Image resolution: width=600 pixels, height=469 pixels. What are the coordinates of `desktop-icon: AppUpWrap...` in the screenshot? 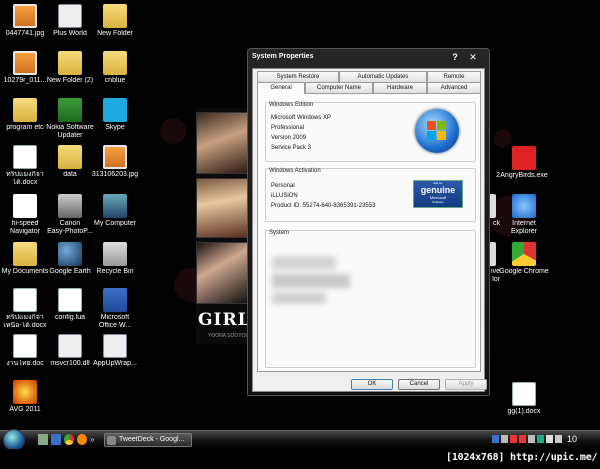 It's located at (115, 351).